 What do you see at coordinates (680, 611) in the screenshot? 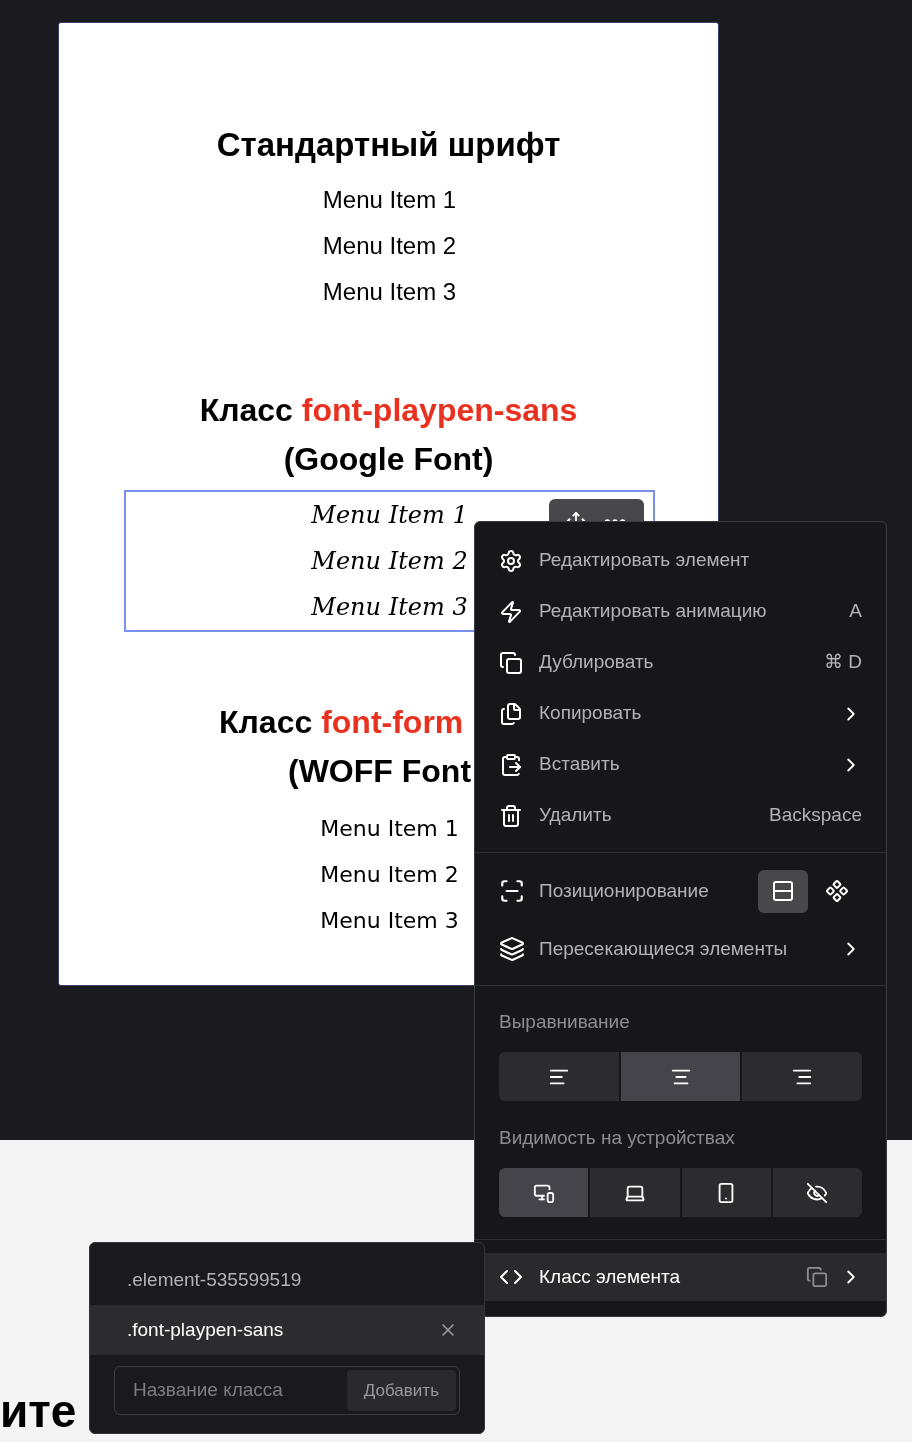
I see `menu-item: Редактировать анимацию A` at bounding box center [680, 611].